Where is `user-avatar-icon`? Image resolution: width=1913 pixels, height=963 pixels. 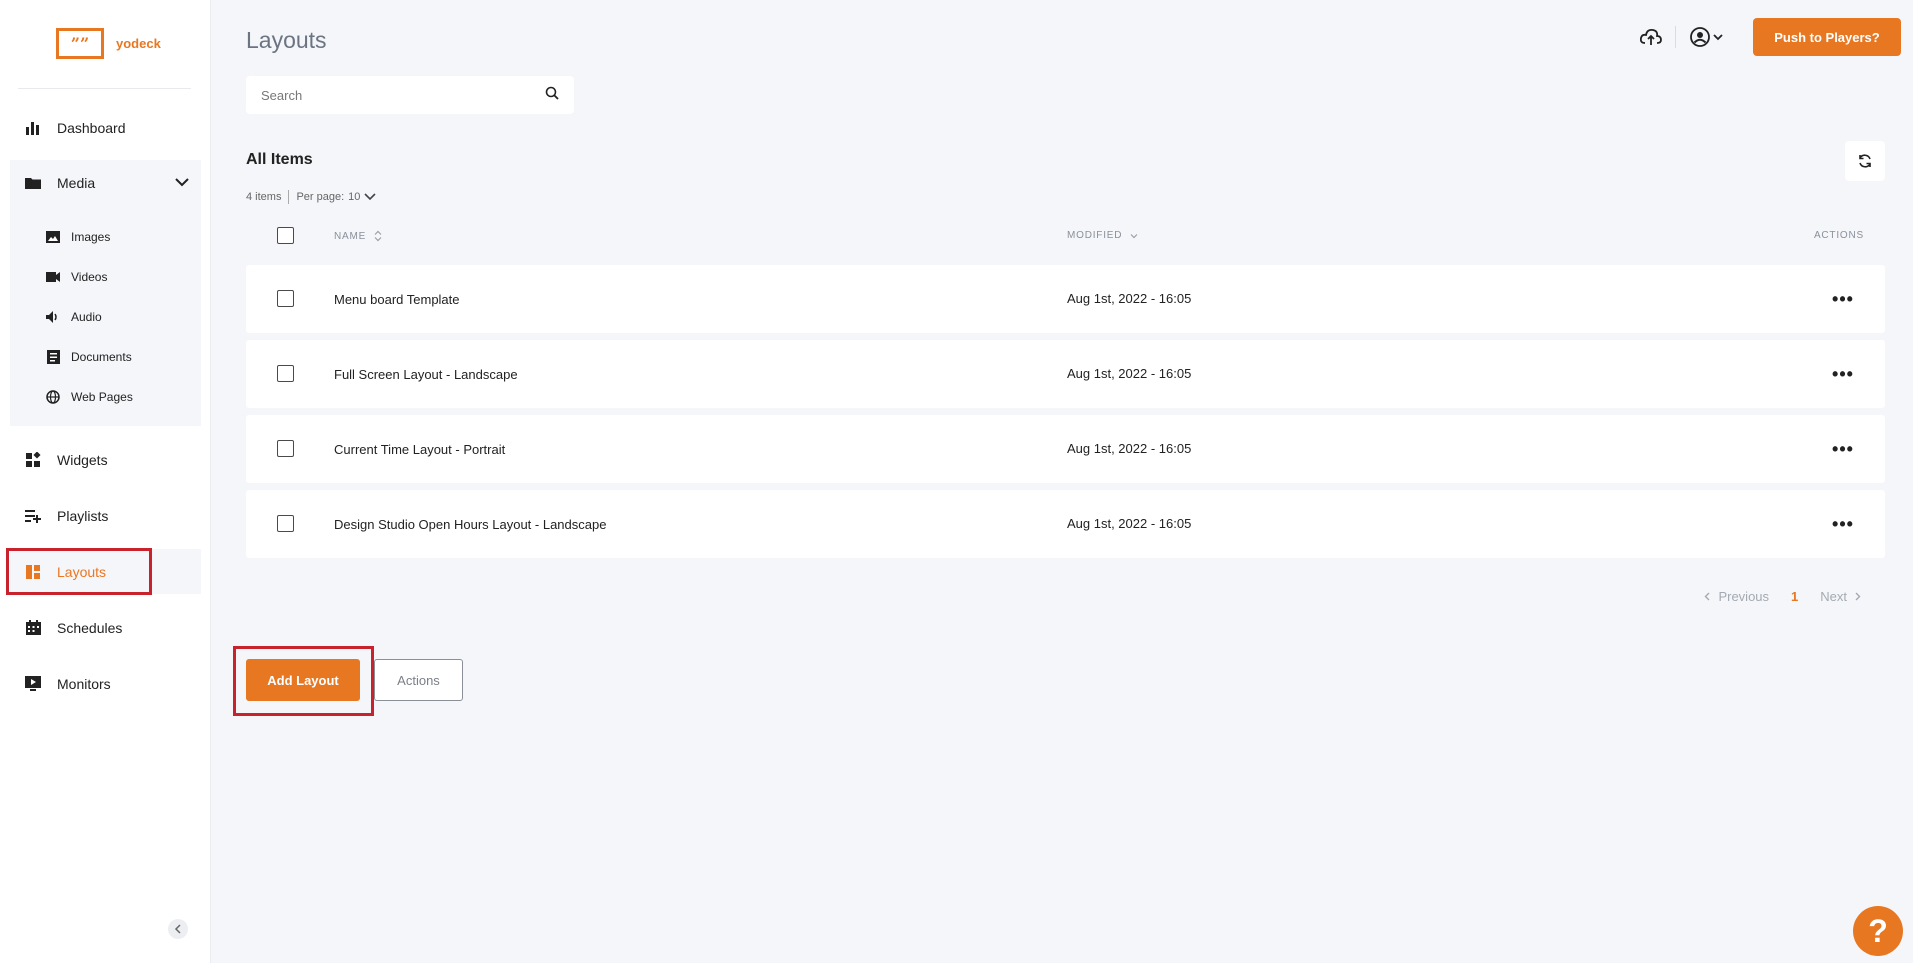 user-avatar-icon is located at coordinates (1699, 37).